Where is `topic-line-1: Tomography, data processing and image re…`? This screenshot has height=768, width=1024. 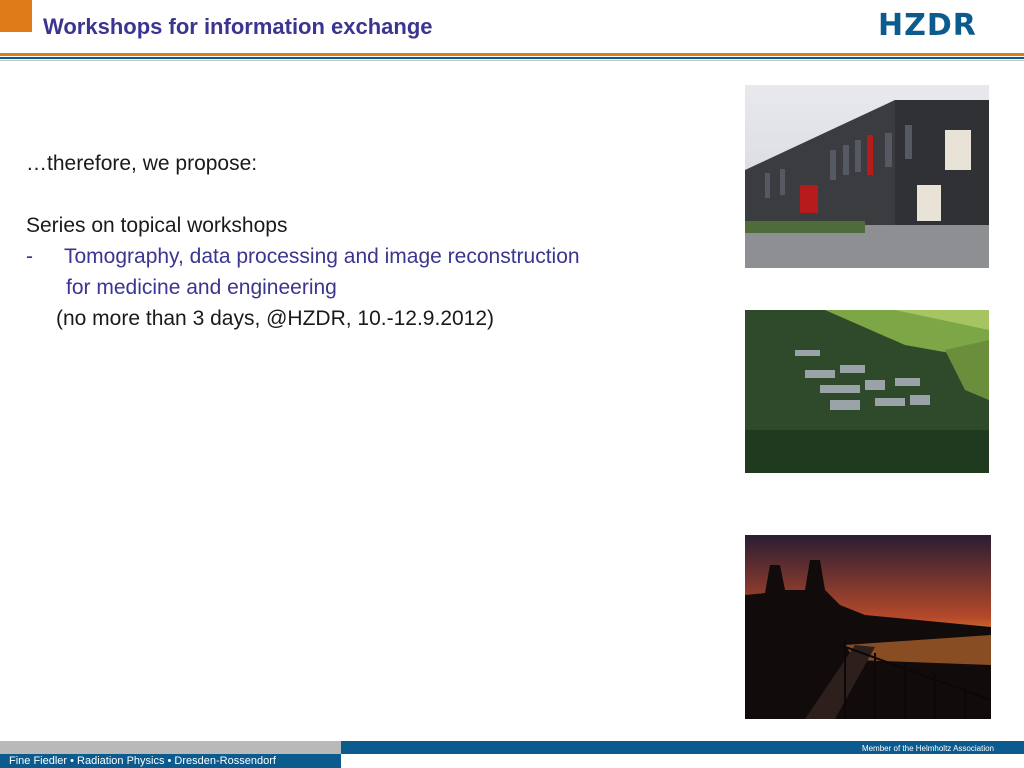 topic-line-1: Tomography, data processing and image re… is located at coordinates (322, 256).